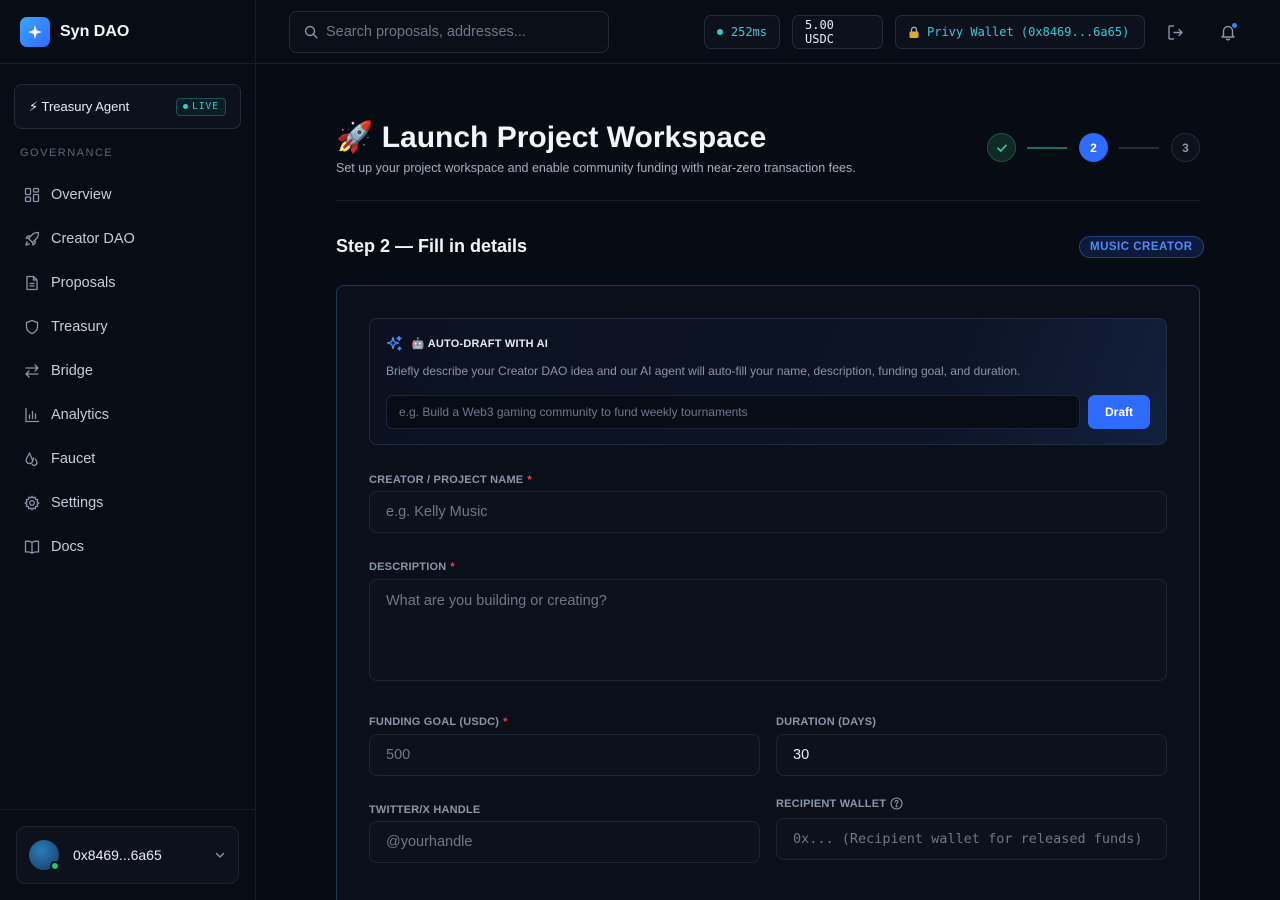  What do you see at coordinates (831, 803) in the screenshot?
I see `recipient-wallet-label-text: RECIPIENT WALLET` at bounding box center [831, 803].